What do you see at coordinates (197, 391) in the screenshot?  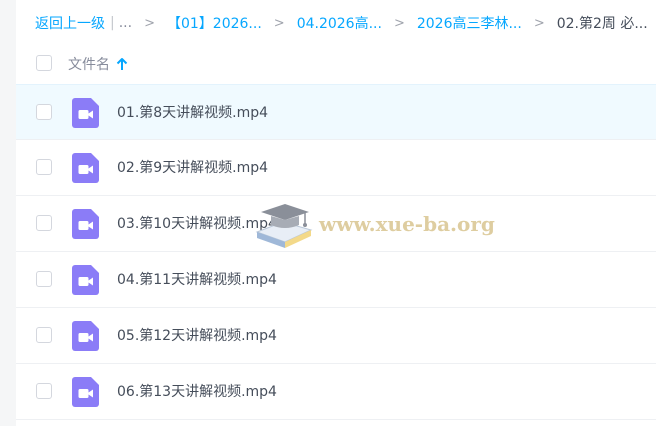 I see `file-name: 06.第13天讲解视频.mp4` at bounding box center [197, 391].